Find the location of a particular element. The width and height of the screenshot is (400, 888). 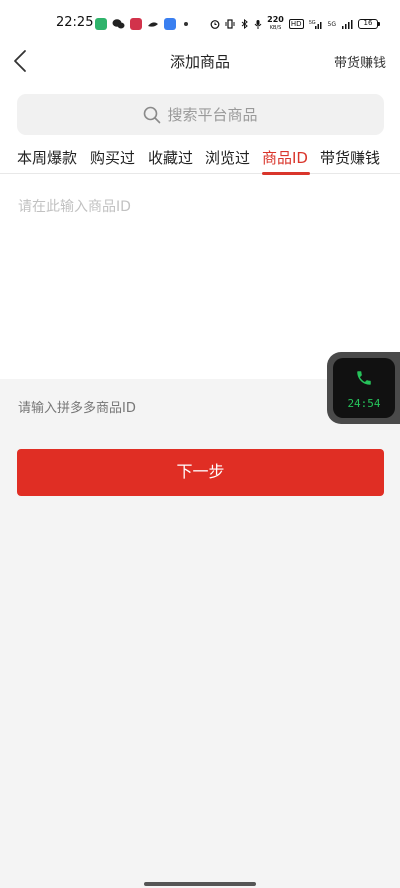

tab-weekly-hot: 本周爆款 is located at coordinates (47, 157).